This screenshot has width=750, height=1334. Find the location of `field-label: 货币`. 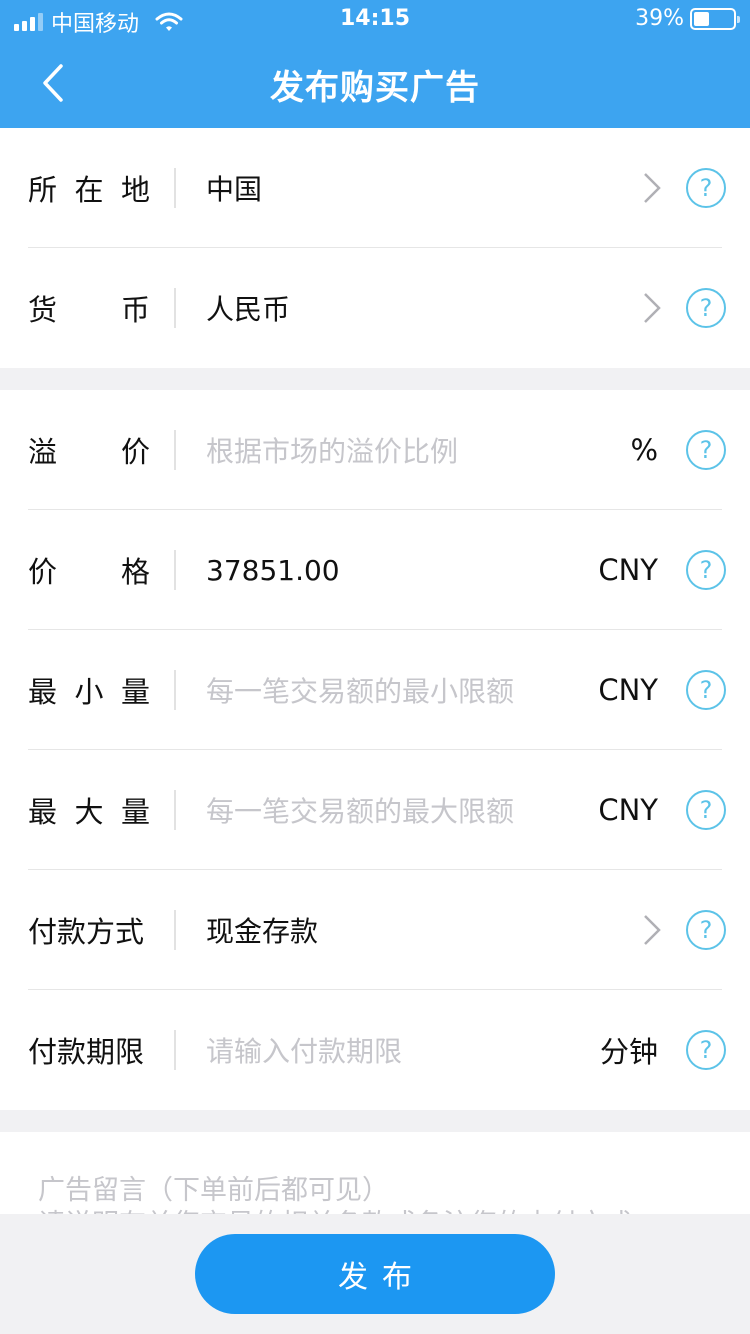

field-label: 货币 is located at coordinates (89, 308).